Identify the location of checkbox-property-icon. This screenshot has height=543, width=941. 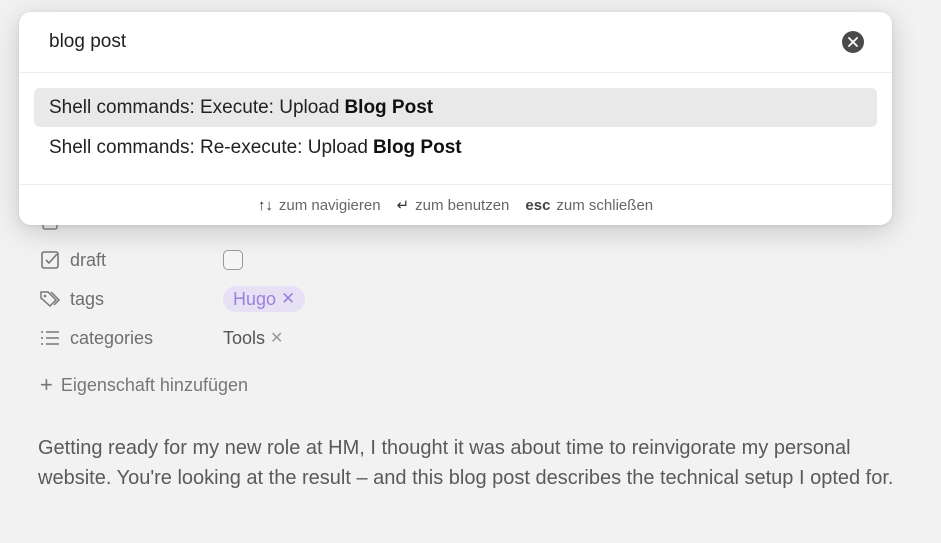
(50, 260).